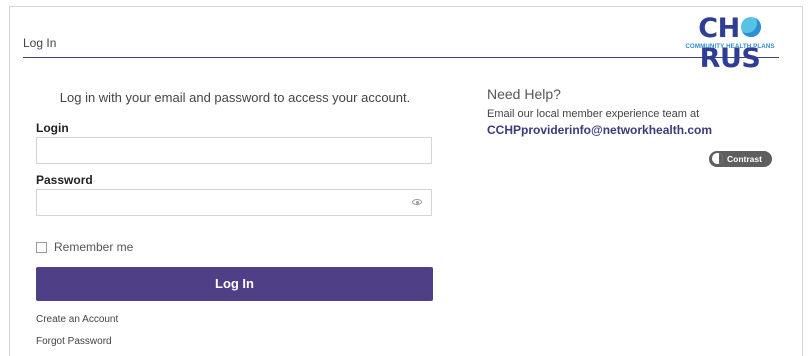 The width and height of the screenshot is (809, 356). I want to click on remember-me-checkbox, so click(41, 247).